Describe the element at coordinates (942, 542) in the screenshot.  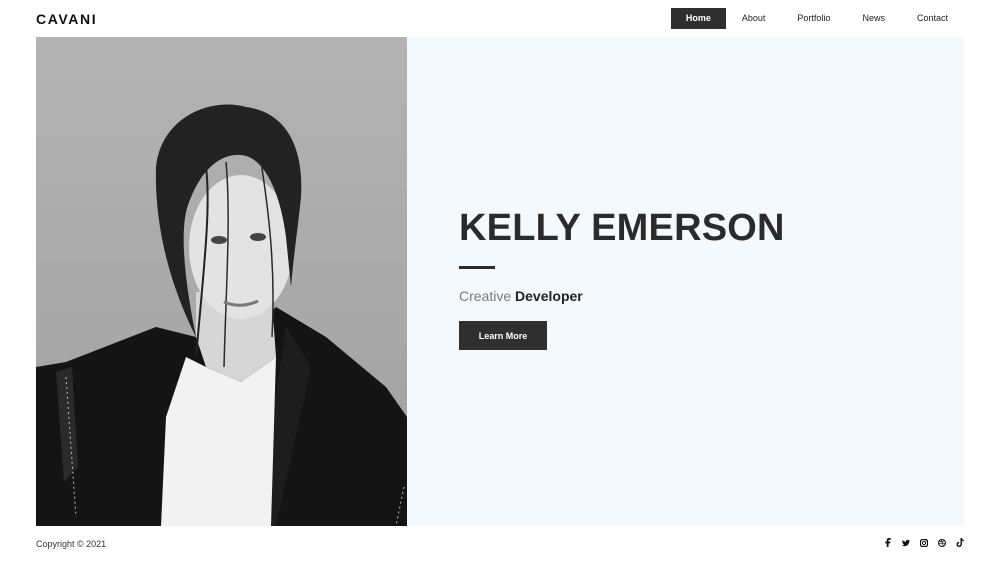
I see `dribbble-icon` at that location.